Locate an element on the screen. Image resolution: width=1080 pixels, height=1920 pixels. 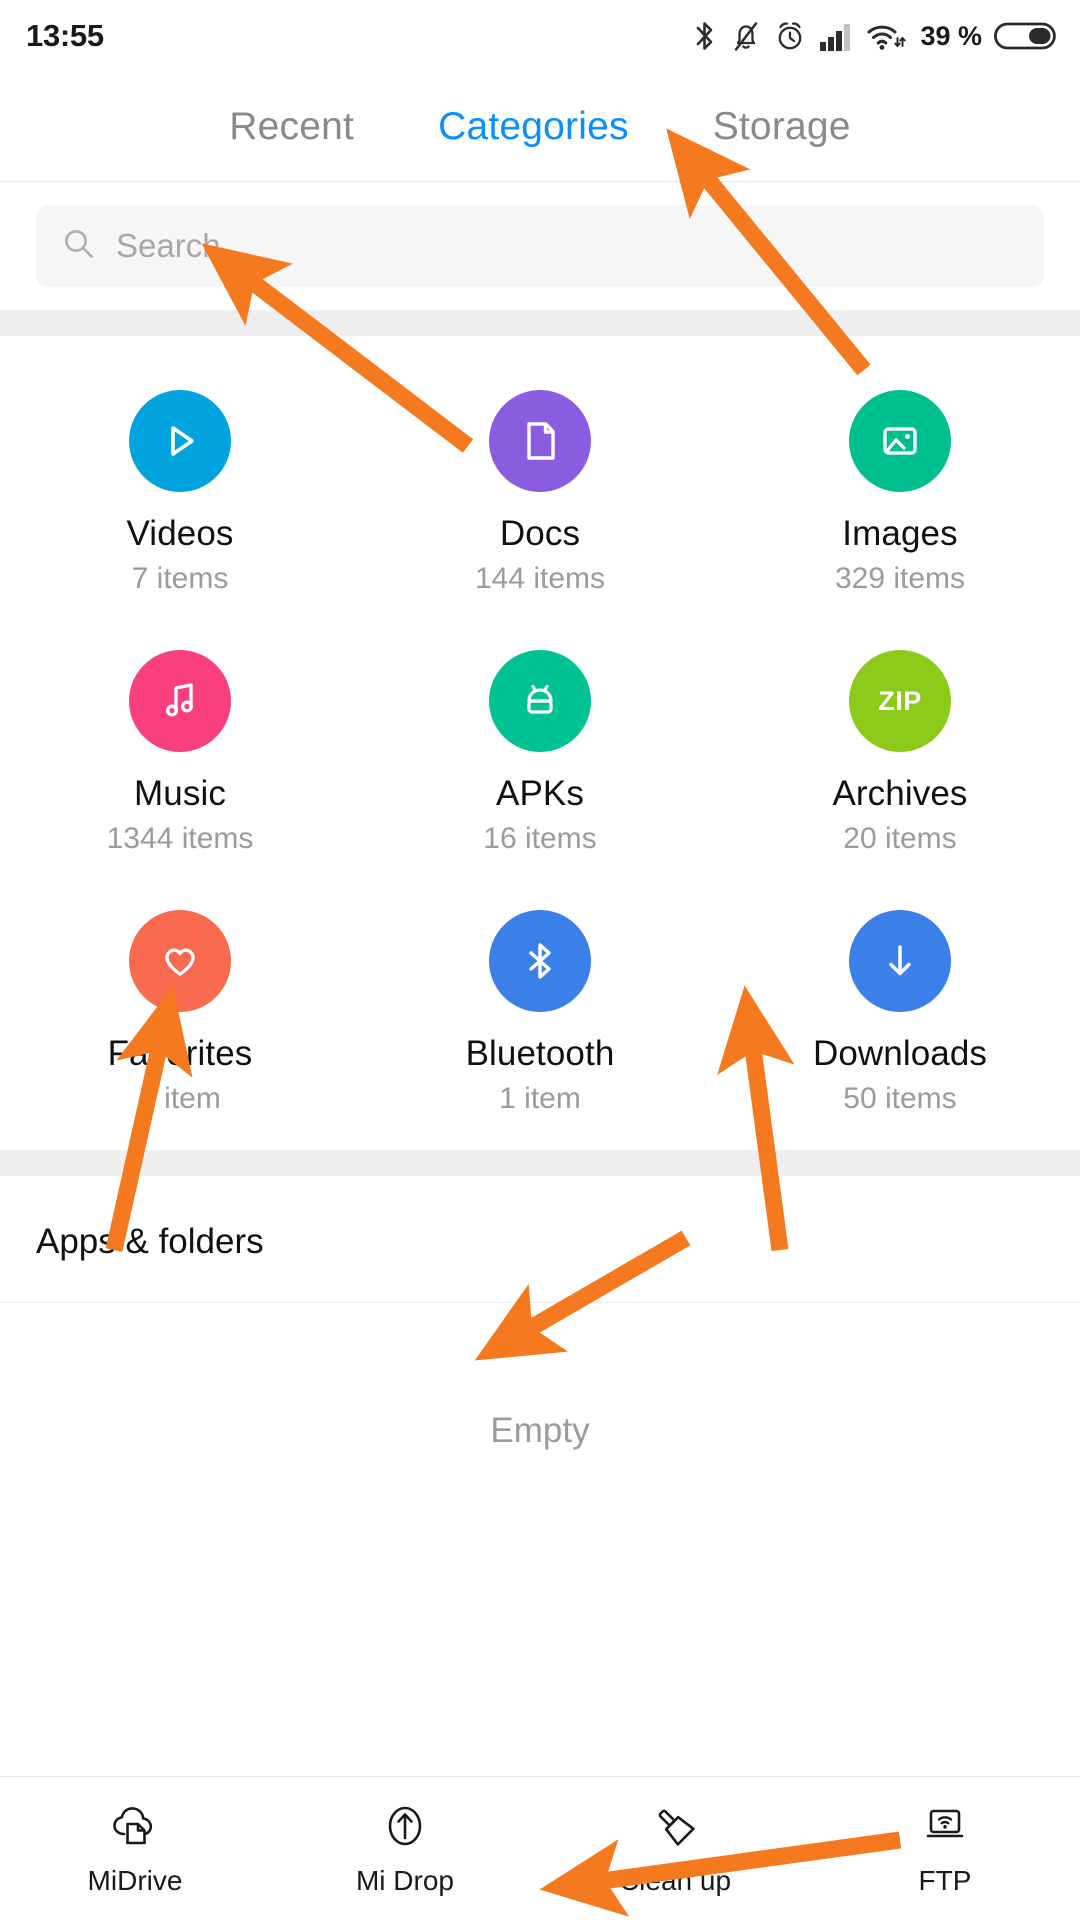
tab-categories: Categories is located at coordinates (533, 127).